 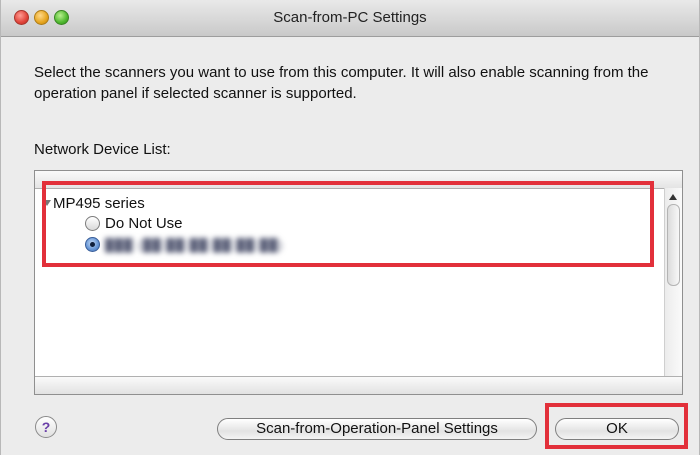 I want to click on help-button: ?, so click(x=46, y=427).